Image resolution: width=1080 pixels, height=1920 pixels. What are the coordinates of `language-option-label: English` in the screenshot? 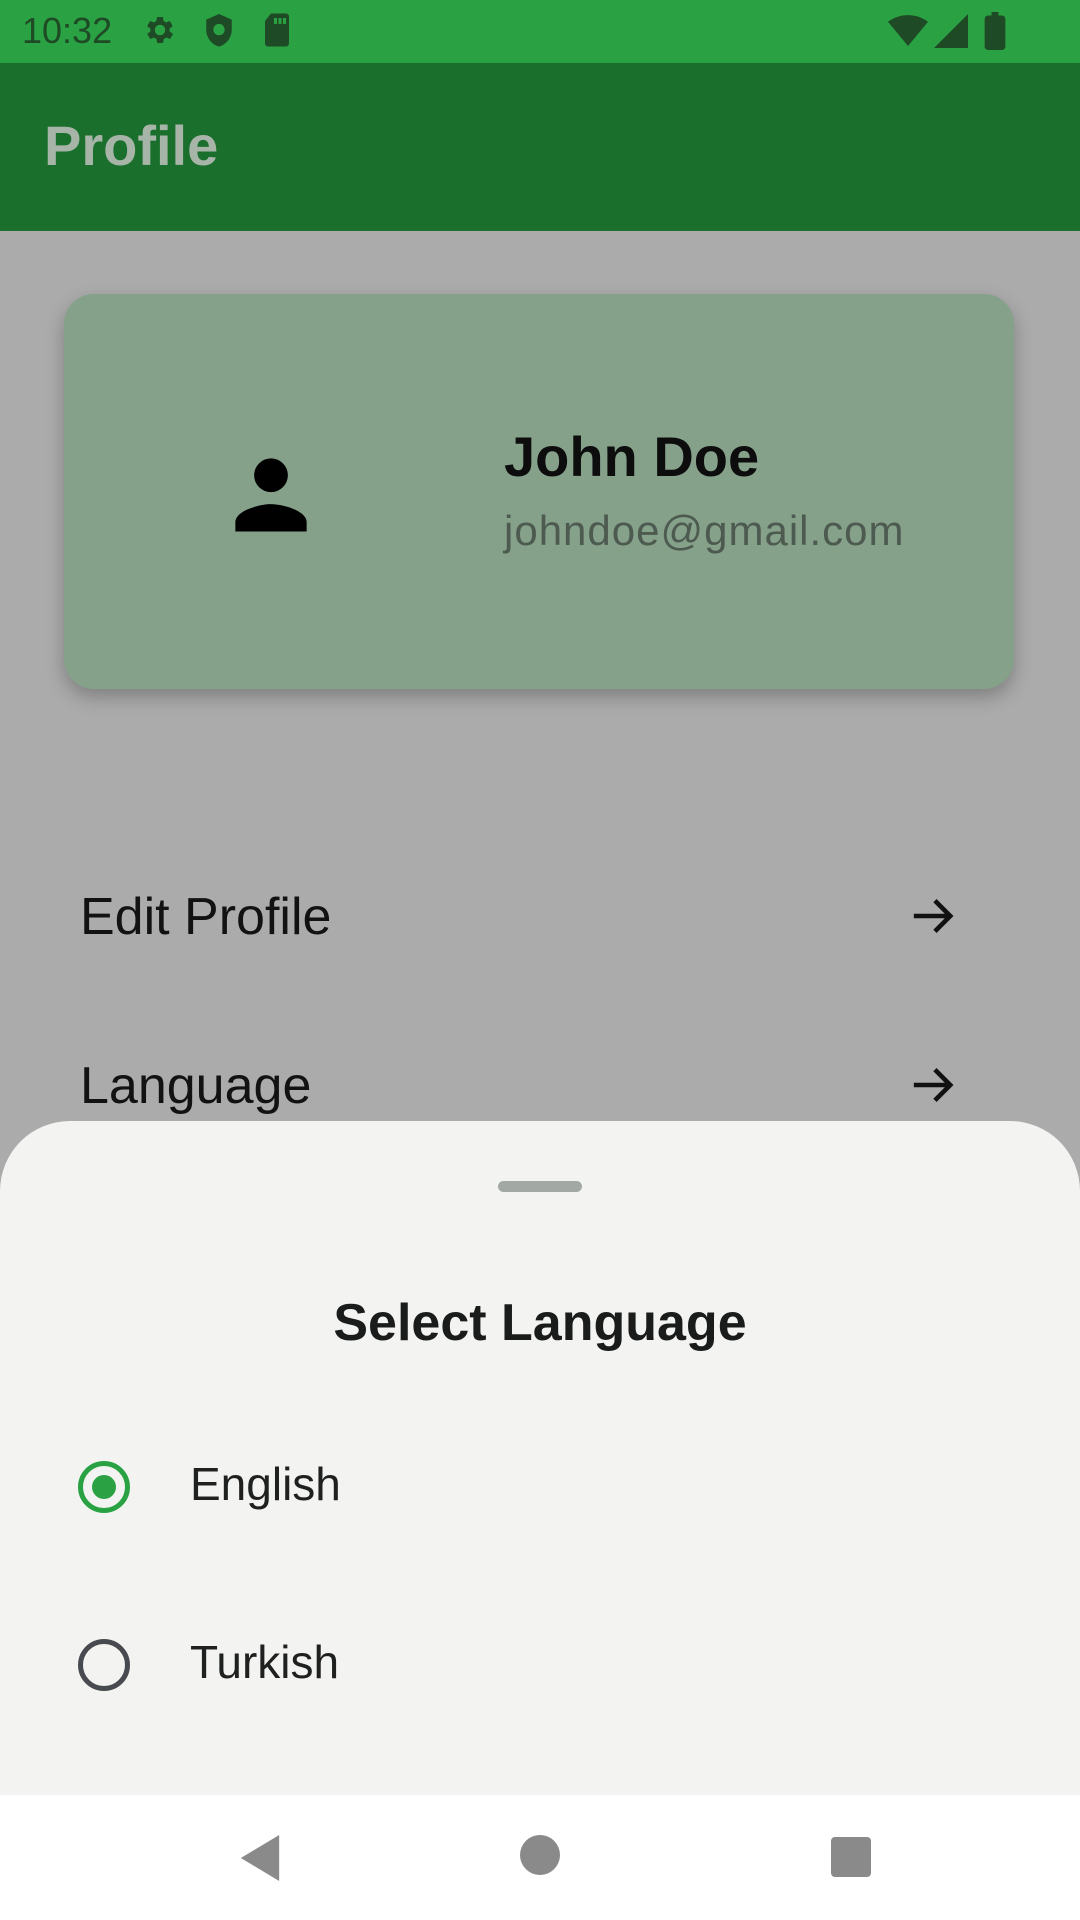 It's located at (265, 1484).